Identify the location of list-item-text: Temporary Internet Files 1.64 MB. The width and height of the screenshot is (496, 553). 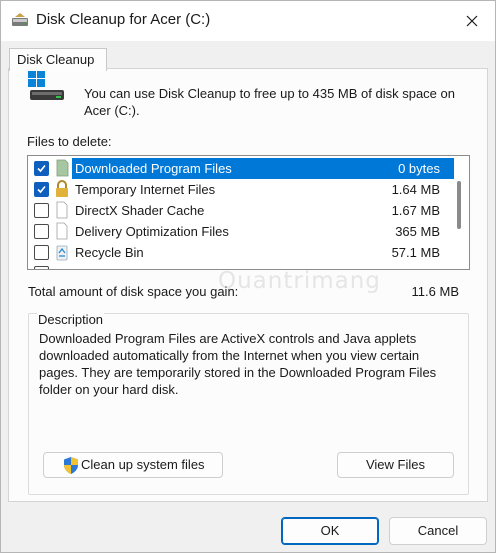
(270, 189).